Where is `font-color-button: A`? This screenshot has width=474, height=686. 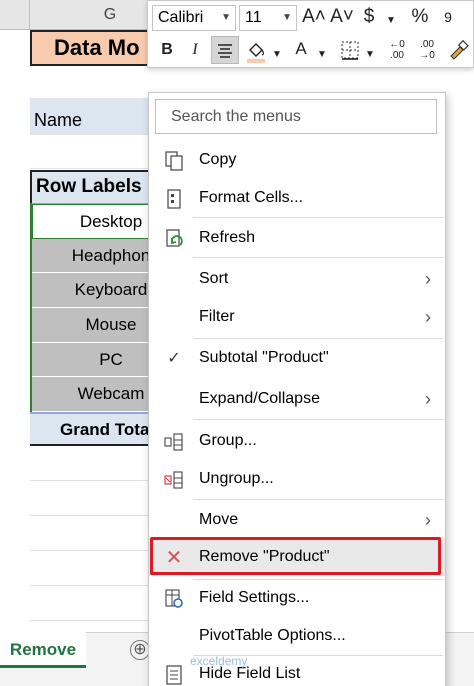
font-color-button: A is located at coordinates (301, 49).